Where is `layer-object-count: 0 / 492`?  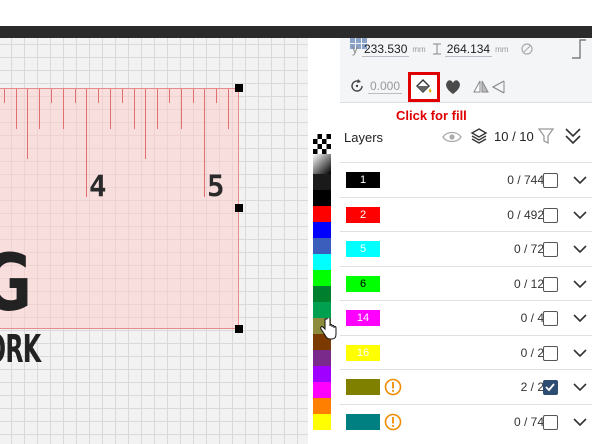 layer-object-count: 0 / 492 is located at coordinates (525, 214).